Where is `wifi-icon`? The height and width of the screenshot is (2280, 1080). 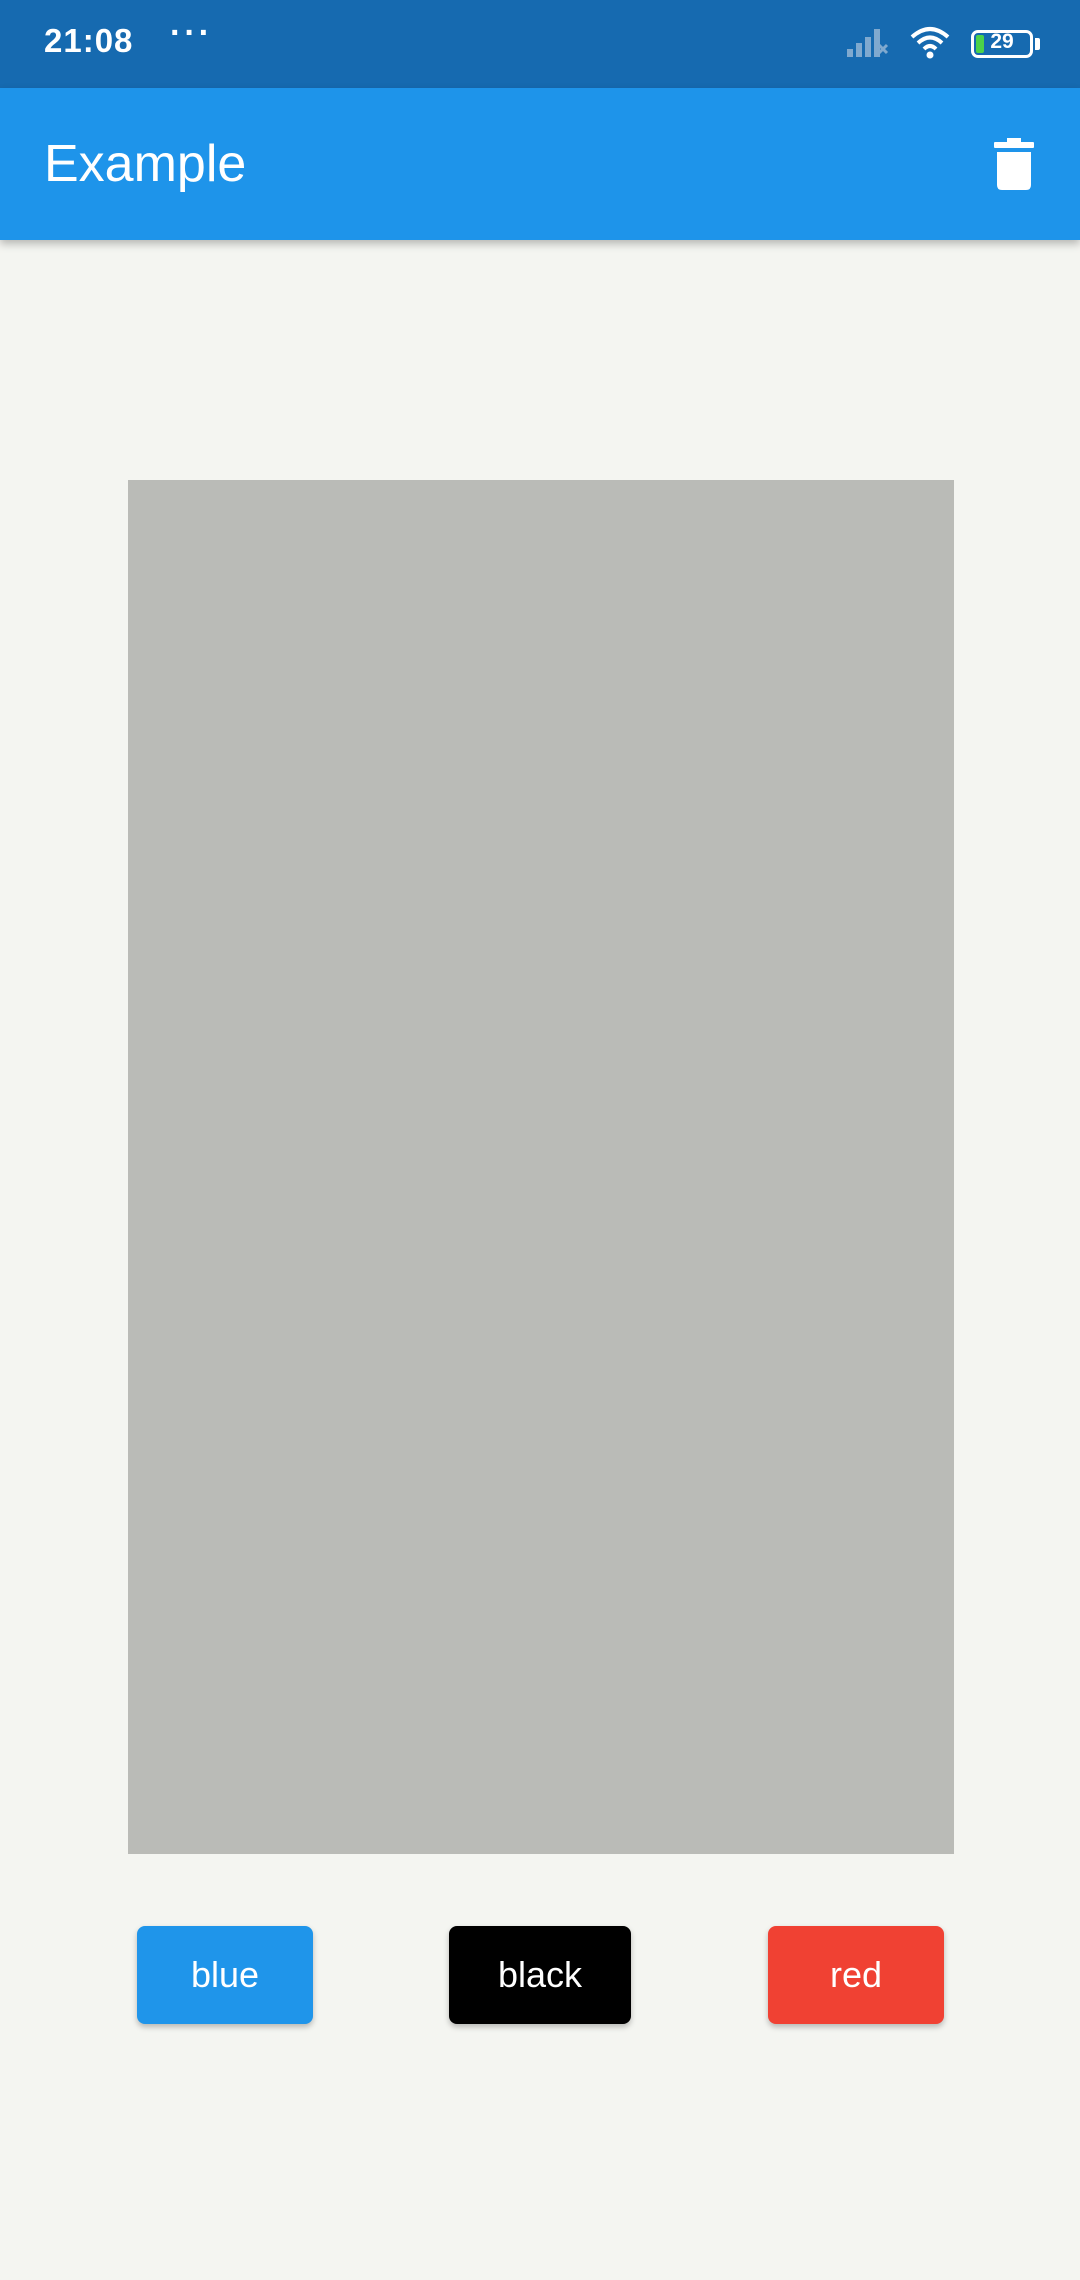
wifi-icon is located at coordinates (930, 44).